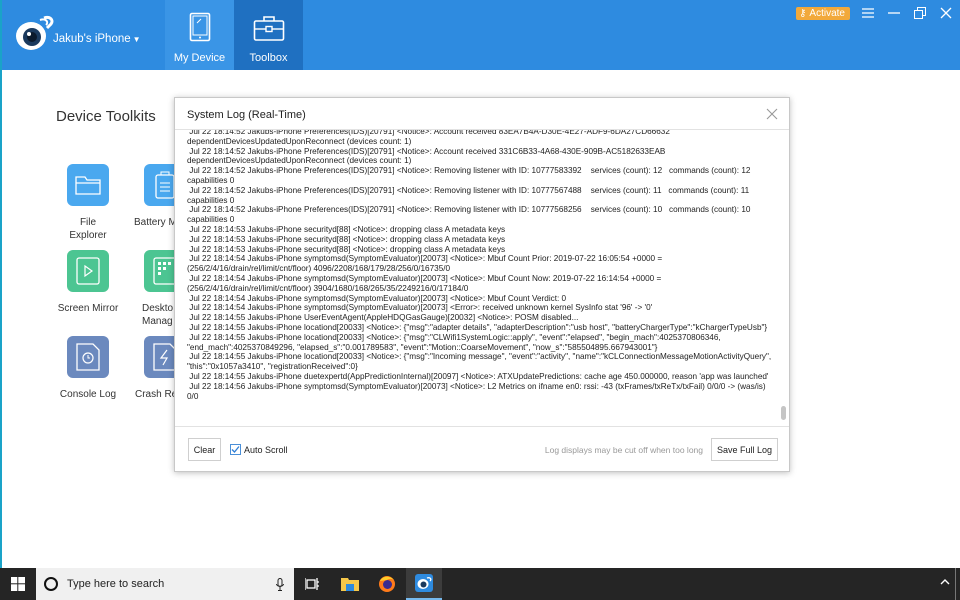 This screenshot has width=960, height=600. I want to click on checkmark-icon, so click(235, 449).